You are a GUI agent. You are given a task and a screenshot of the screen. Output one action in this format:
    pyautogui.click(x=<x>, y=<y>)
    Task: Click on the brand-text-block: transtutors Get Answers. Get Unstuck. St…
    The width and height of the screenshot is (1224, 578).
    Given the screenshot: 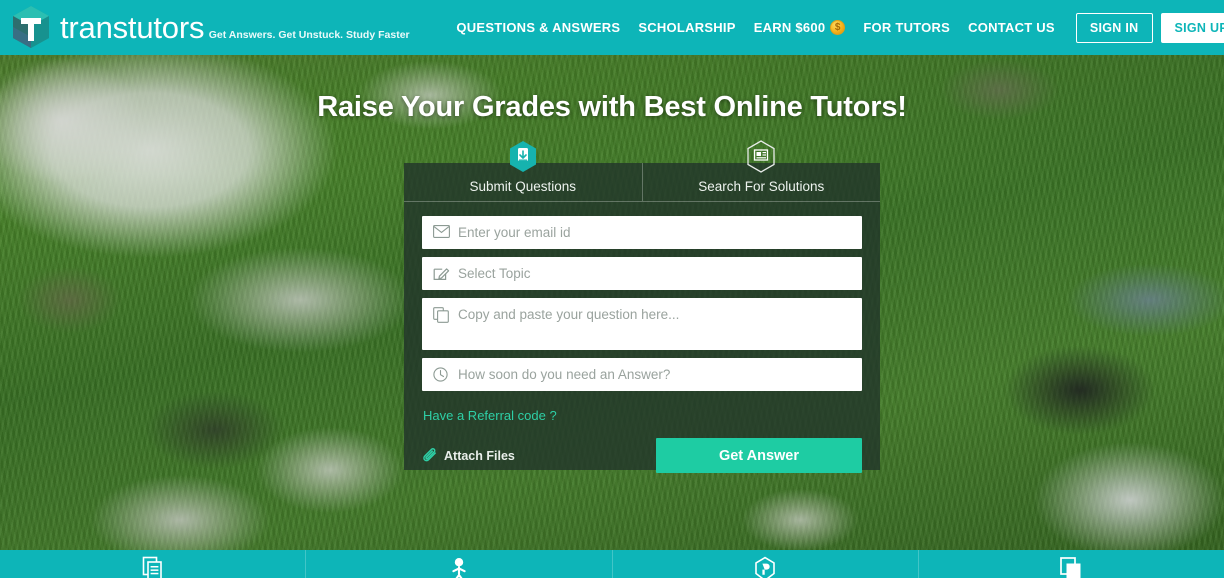 What is the action you would take?
    pyautogui.click(x=235, y=27)
    